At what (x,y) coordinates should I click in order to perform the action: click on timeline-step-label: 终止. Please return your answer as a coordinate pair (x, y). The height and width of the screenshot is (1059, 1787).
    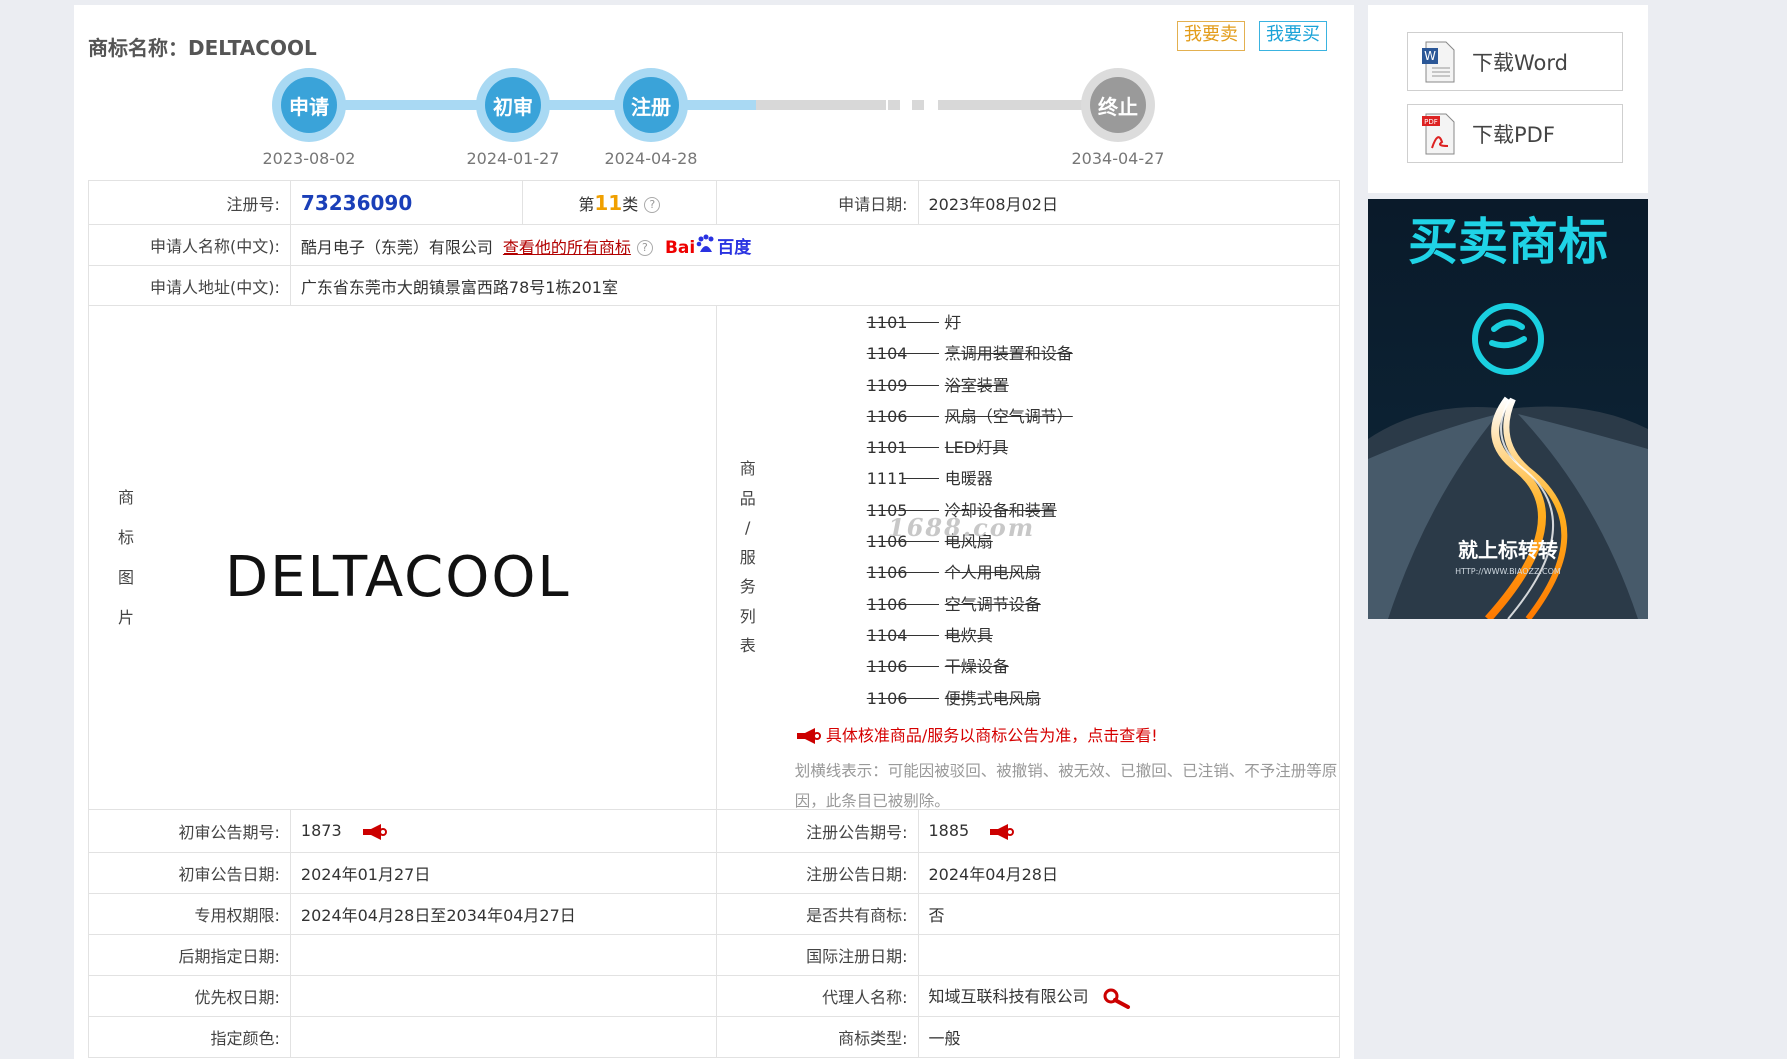
    Looking at the image, I should click on (1118, 105).